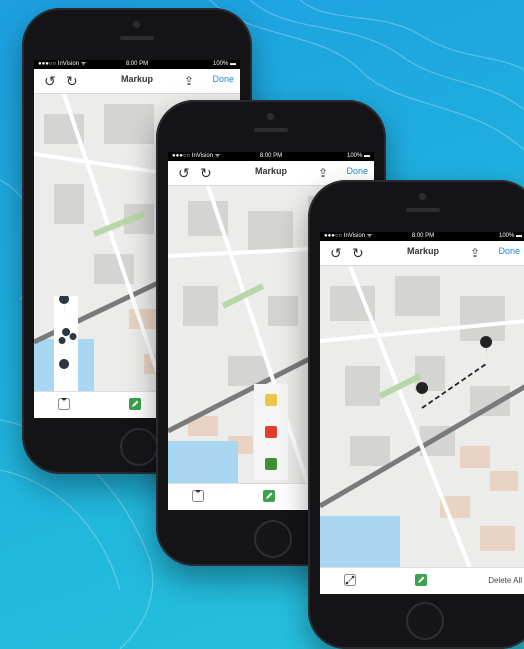 Image resolution: width=524 pixels, height=649 pixels. I want to click on bottom-toolbar: Delete All, so click(422, 580).